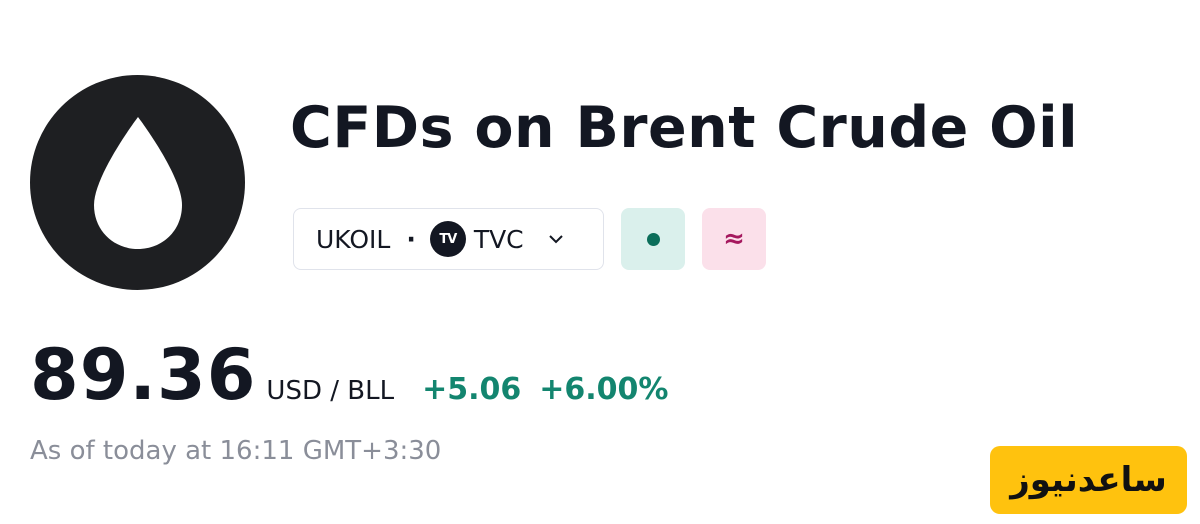 Image resolution: width=1200 pixels, height=524 pixels. What do you see at coordinates (236, 451) in the screenshot?
I see `timestamp: As of today at 16:11 GMT+3:30` at bounding box center [236, 451].